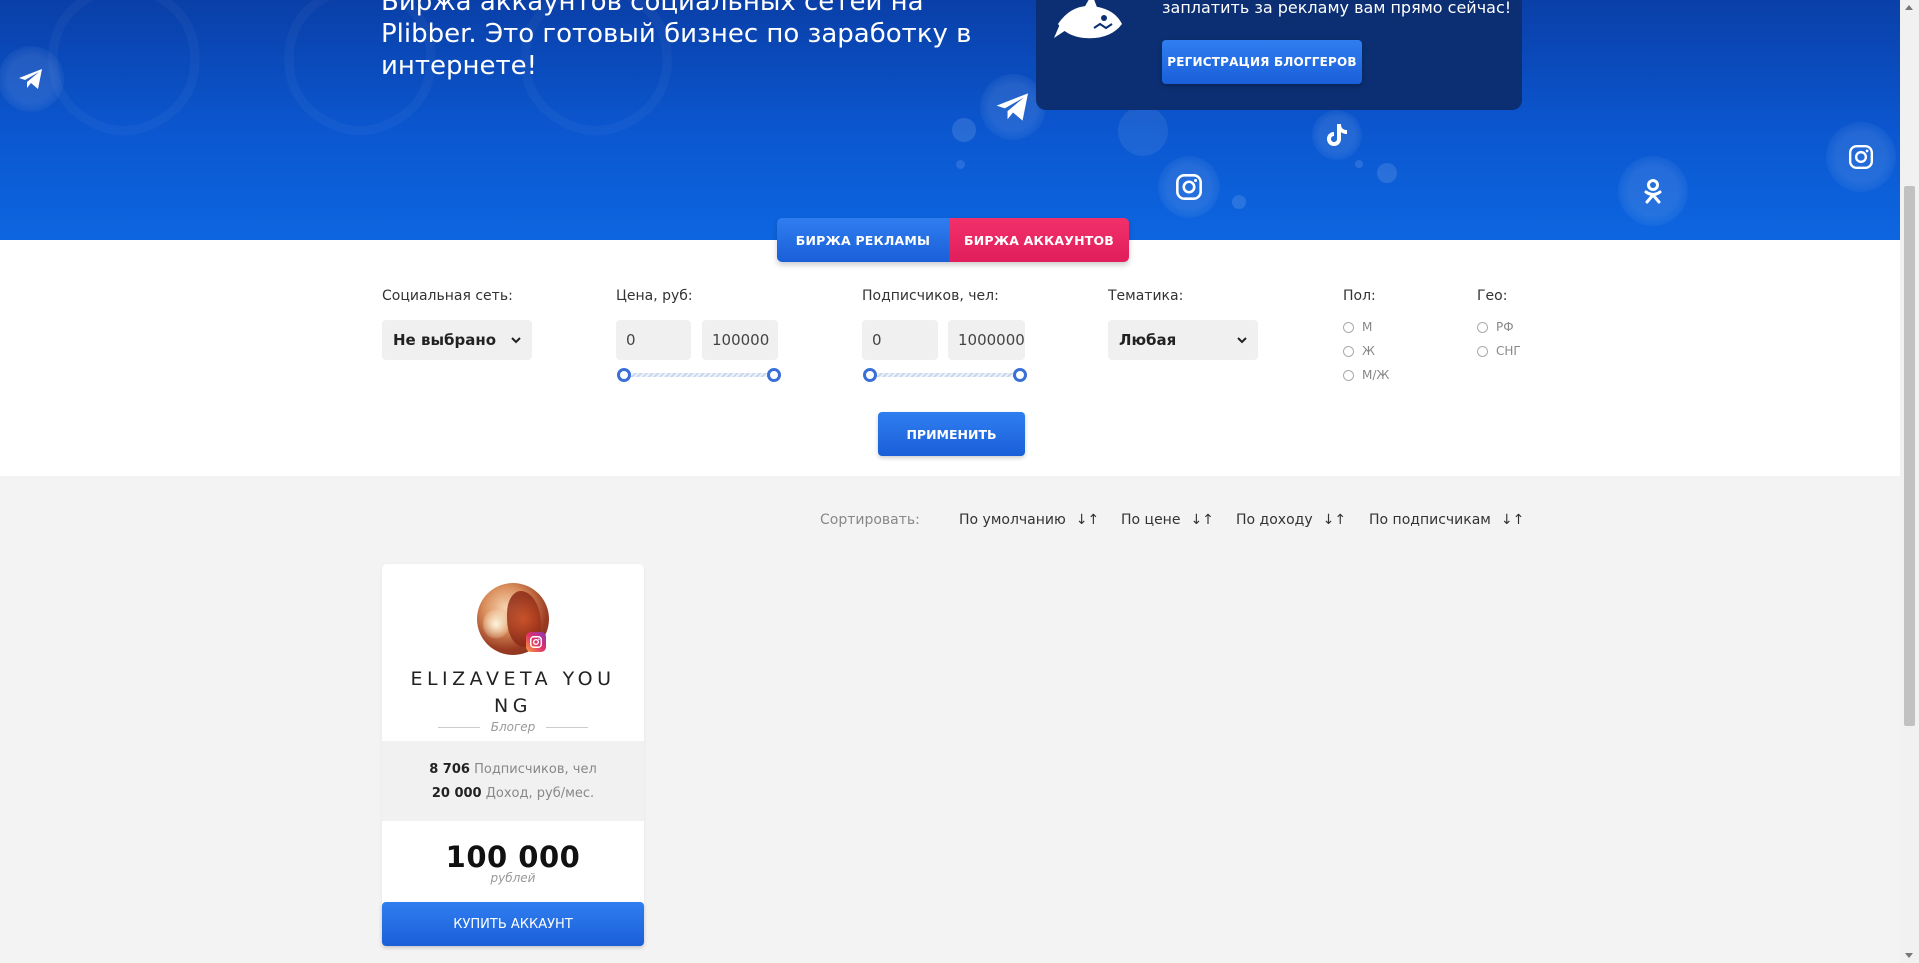  I want to click on income-stat: 20 000 Доход, руб/мес., so click(513, 793).